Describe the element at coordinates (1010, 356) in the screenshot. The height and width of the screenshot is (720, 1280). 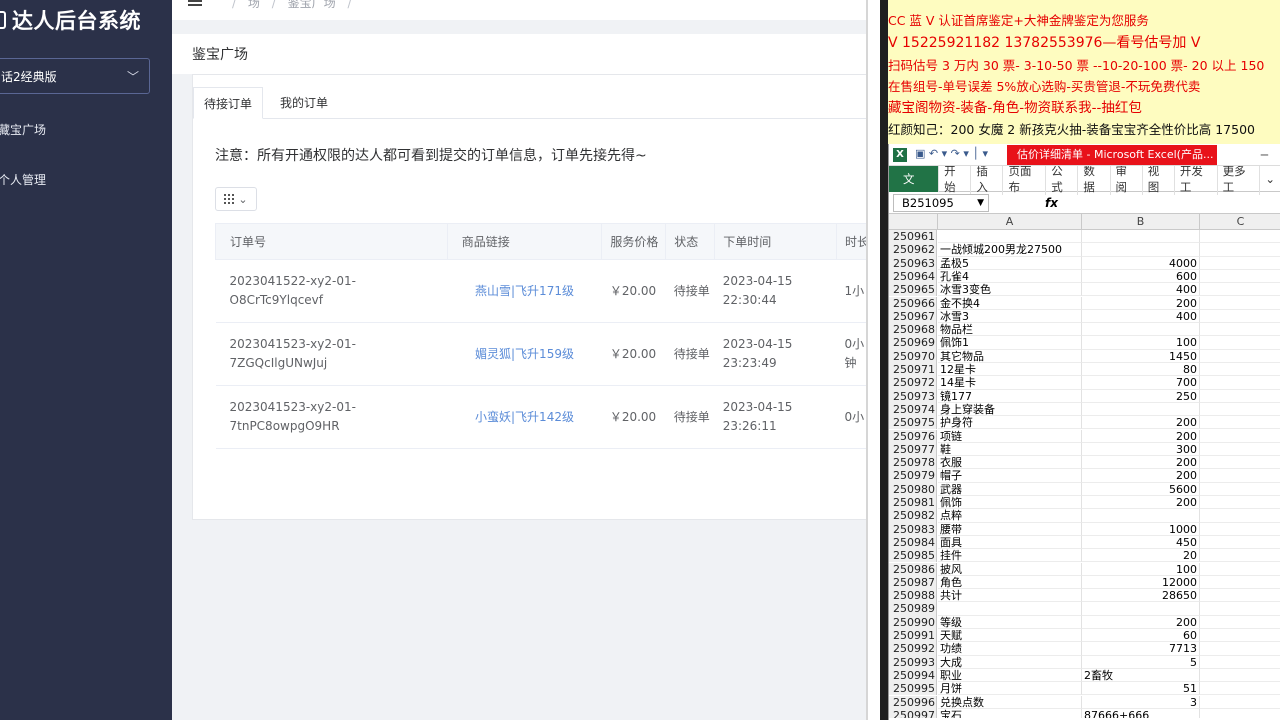
I see `cell-a: 其它物品` at that location.